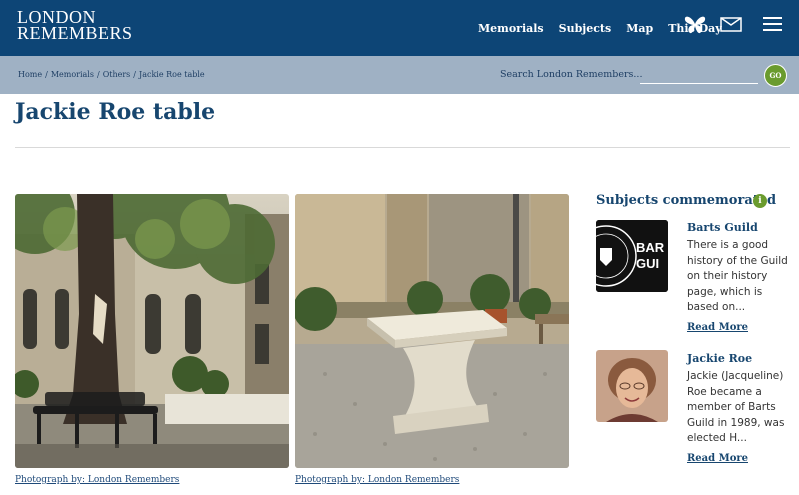  Describe the element at coordinates (72, 74) in the screenshot. I see `breadcrumb-memorials: Memorials` at that location.